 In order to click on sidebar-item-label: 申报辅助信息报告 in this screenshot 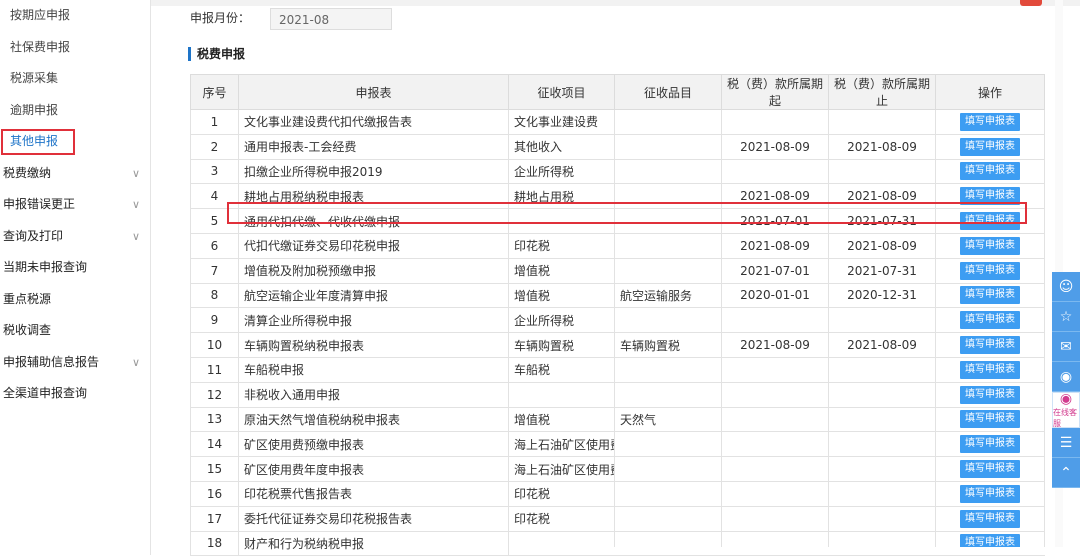, I will do `click(51, 361)`.